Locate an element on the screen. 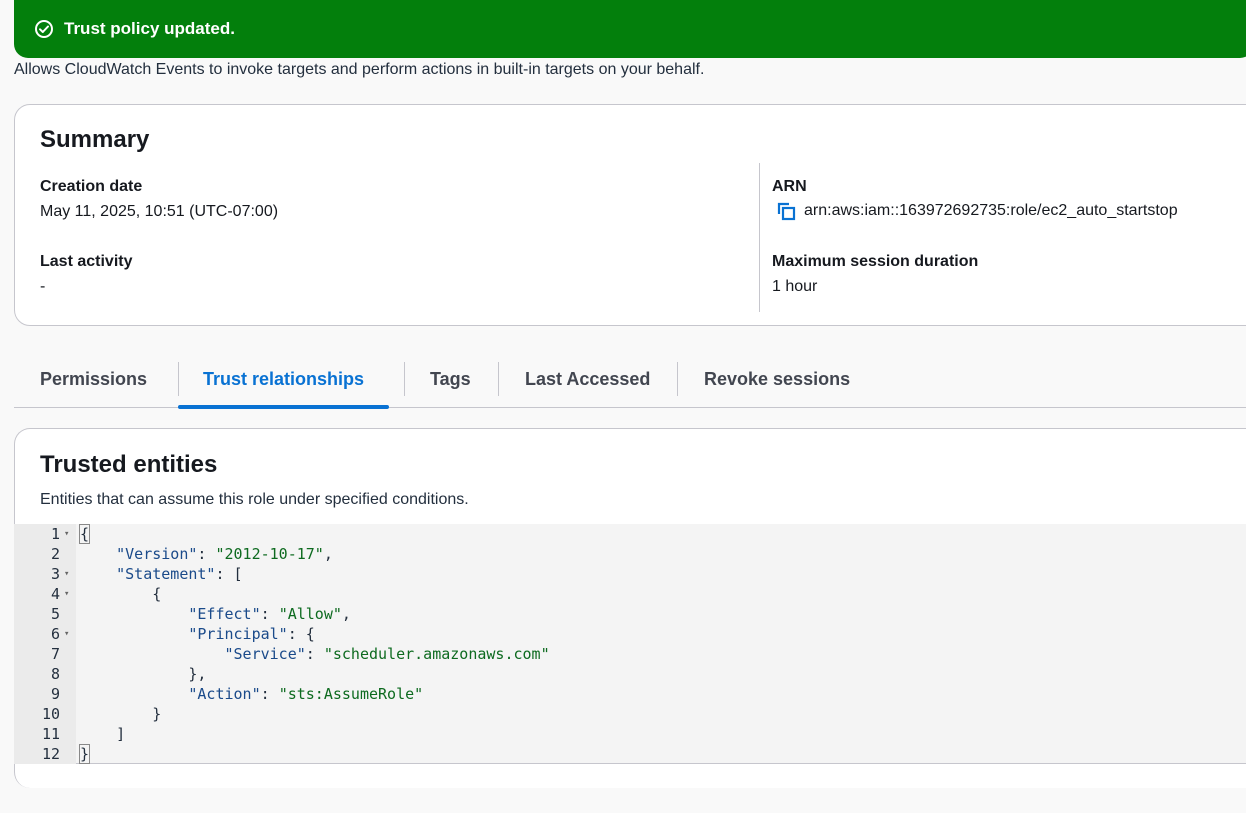 This screenshot has height=813, width=1246. code-text: }, is located at coordinates (143, 674).